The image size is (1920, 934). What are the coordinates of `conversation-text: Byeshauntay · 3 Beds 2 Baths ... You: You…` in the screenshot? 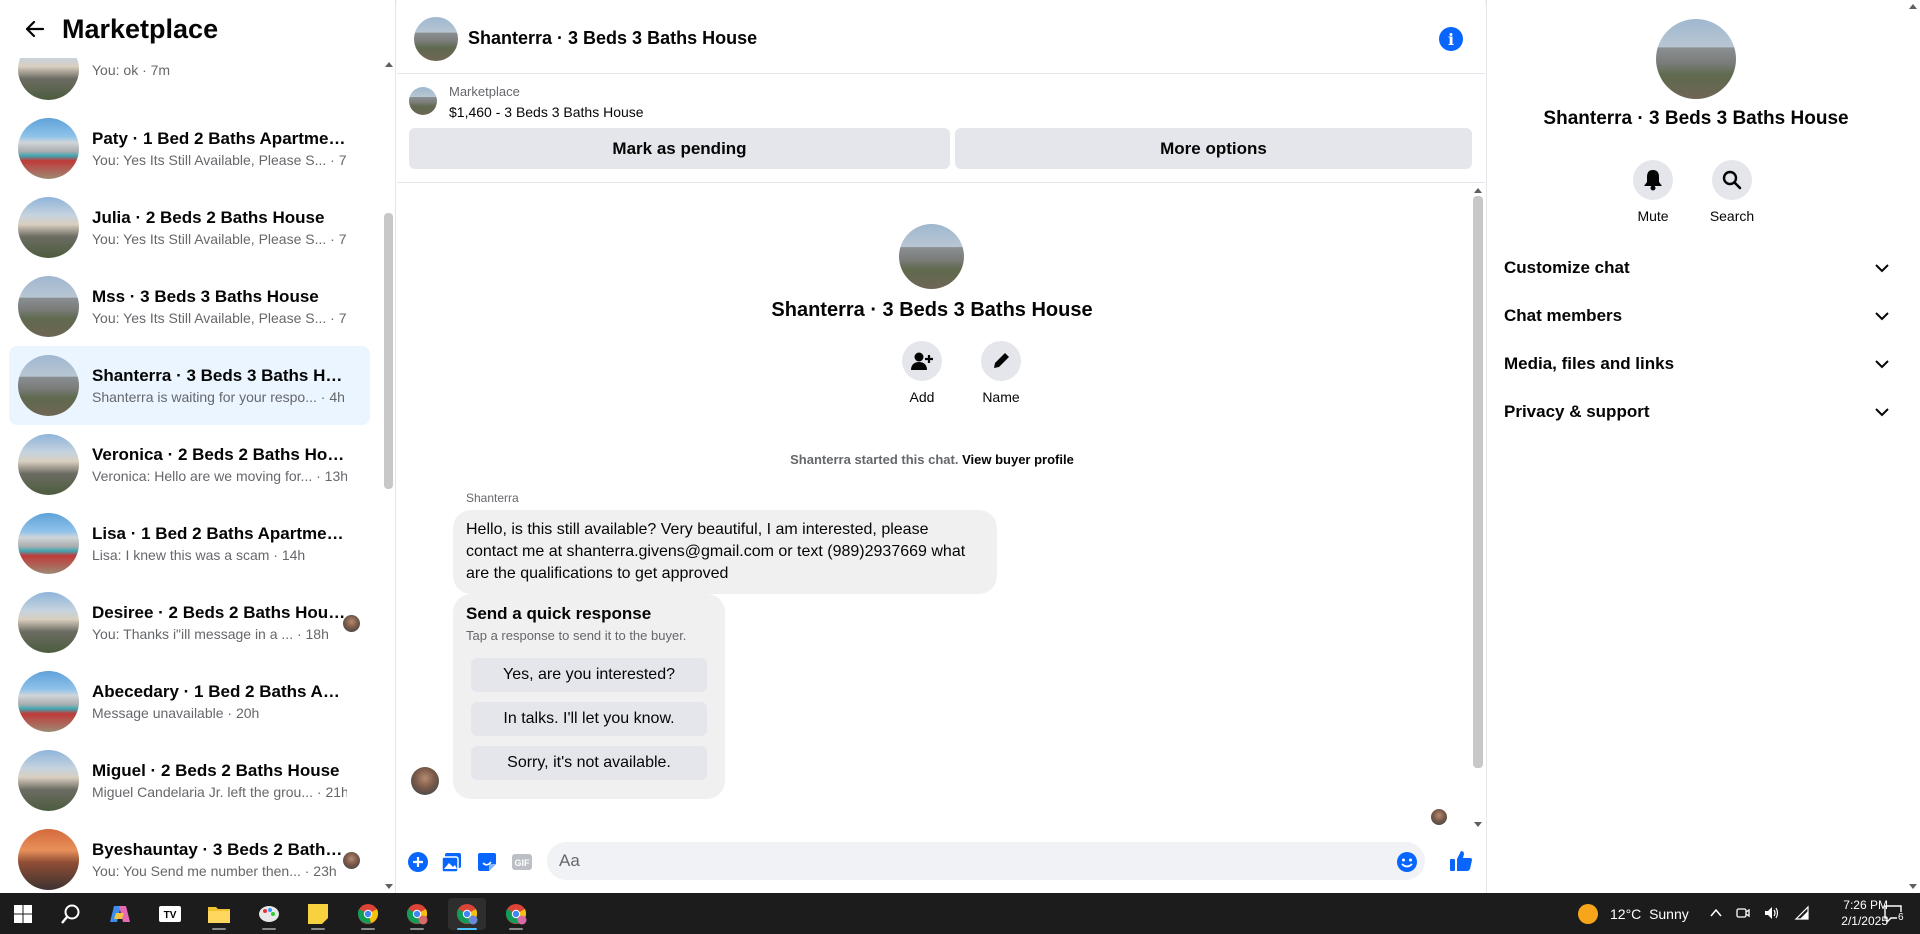 It's located at (219, 860).